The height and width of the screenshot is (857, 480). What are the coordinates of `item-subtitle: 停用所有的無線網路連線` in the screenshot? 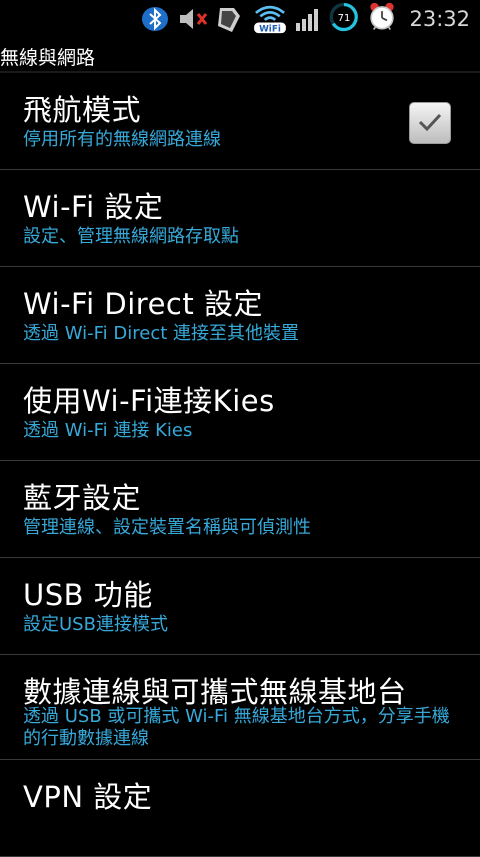 It's located at (122, 139).